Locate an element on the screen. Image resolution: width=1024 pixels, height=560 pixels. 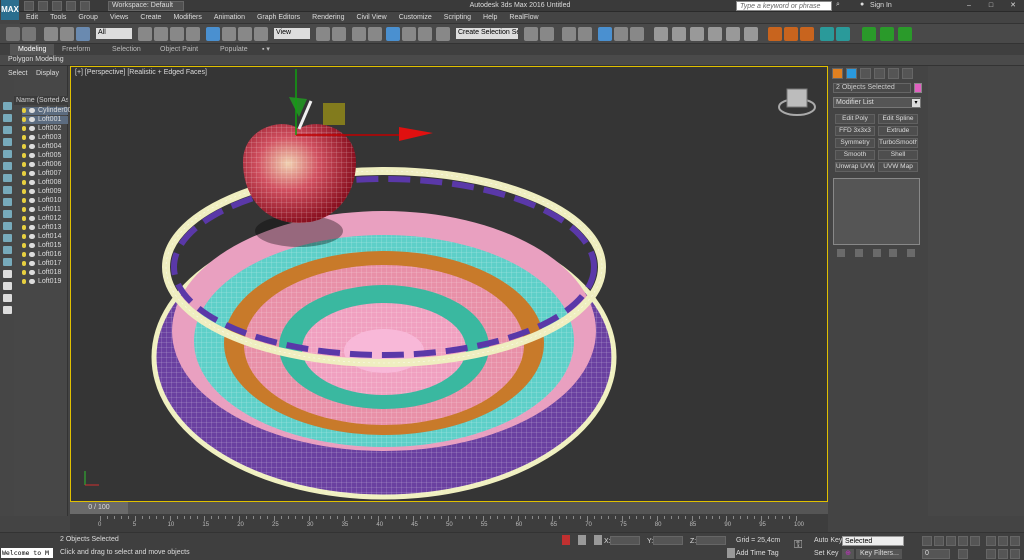
list-item: Loft009 is located at coordinates (45, 192).